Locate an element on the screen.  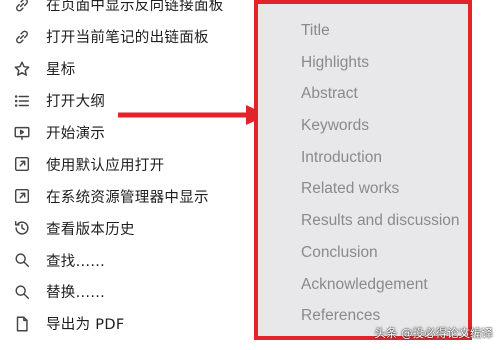
menu-item-version-history: 查看版本历史 is located at coordinates (127, 228).